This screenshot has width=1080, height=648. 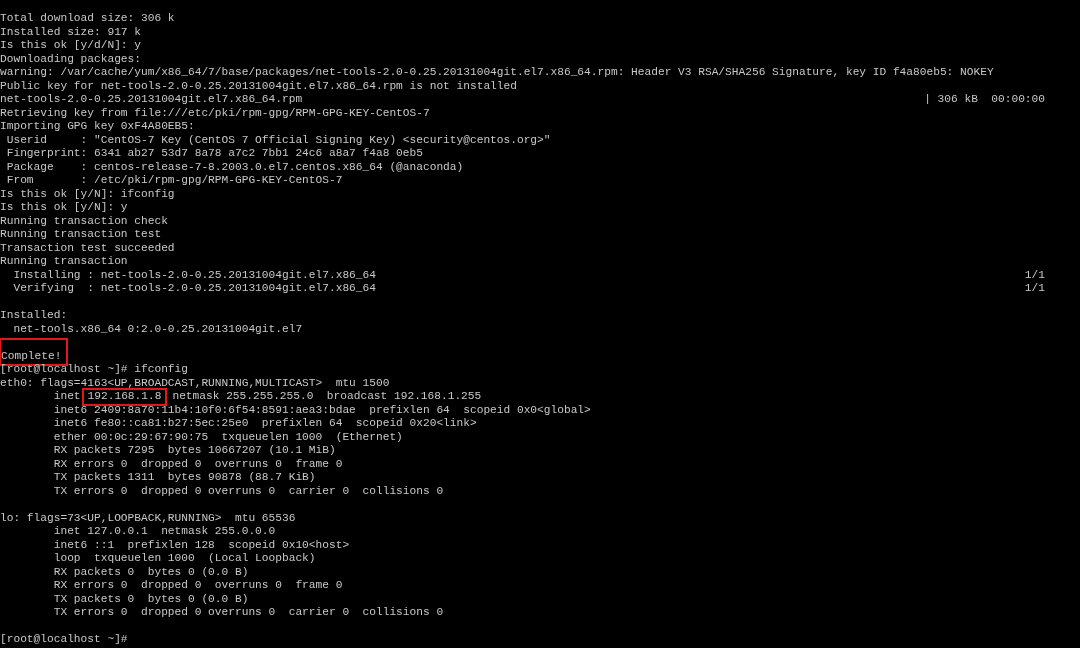 I want to click on terminal-line: Userid : "CentOS-7 Key (CentOS 7 Official Signing Key) <security@centos.org>", so click(x=278, y=140).